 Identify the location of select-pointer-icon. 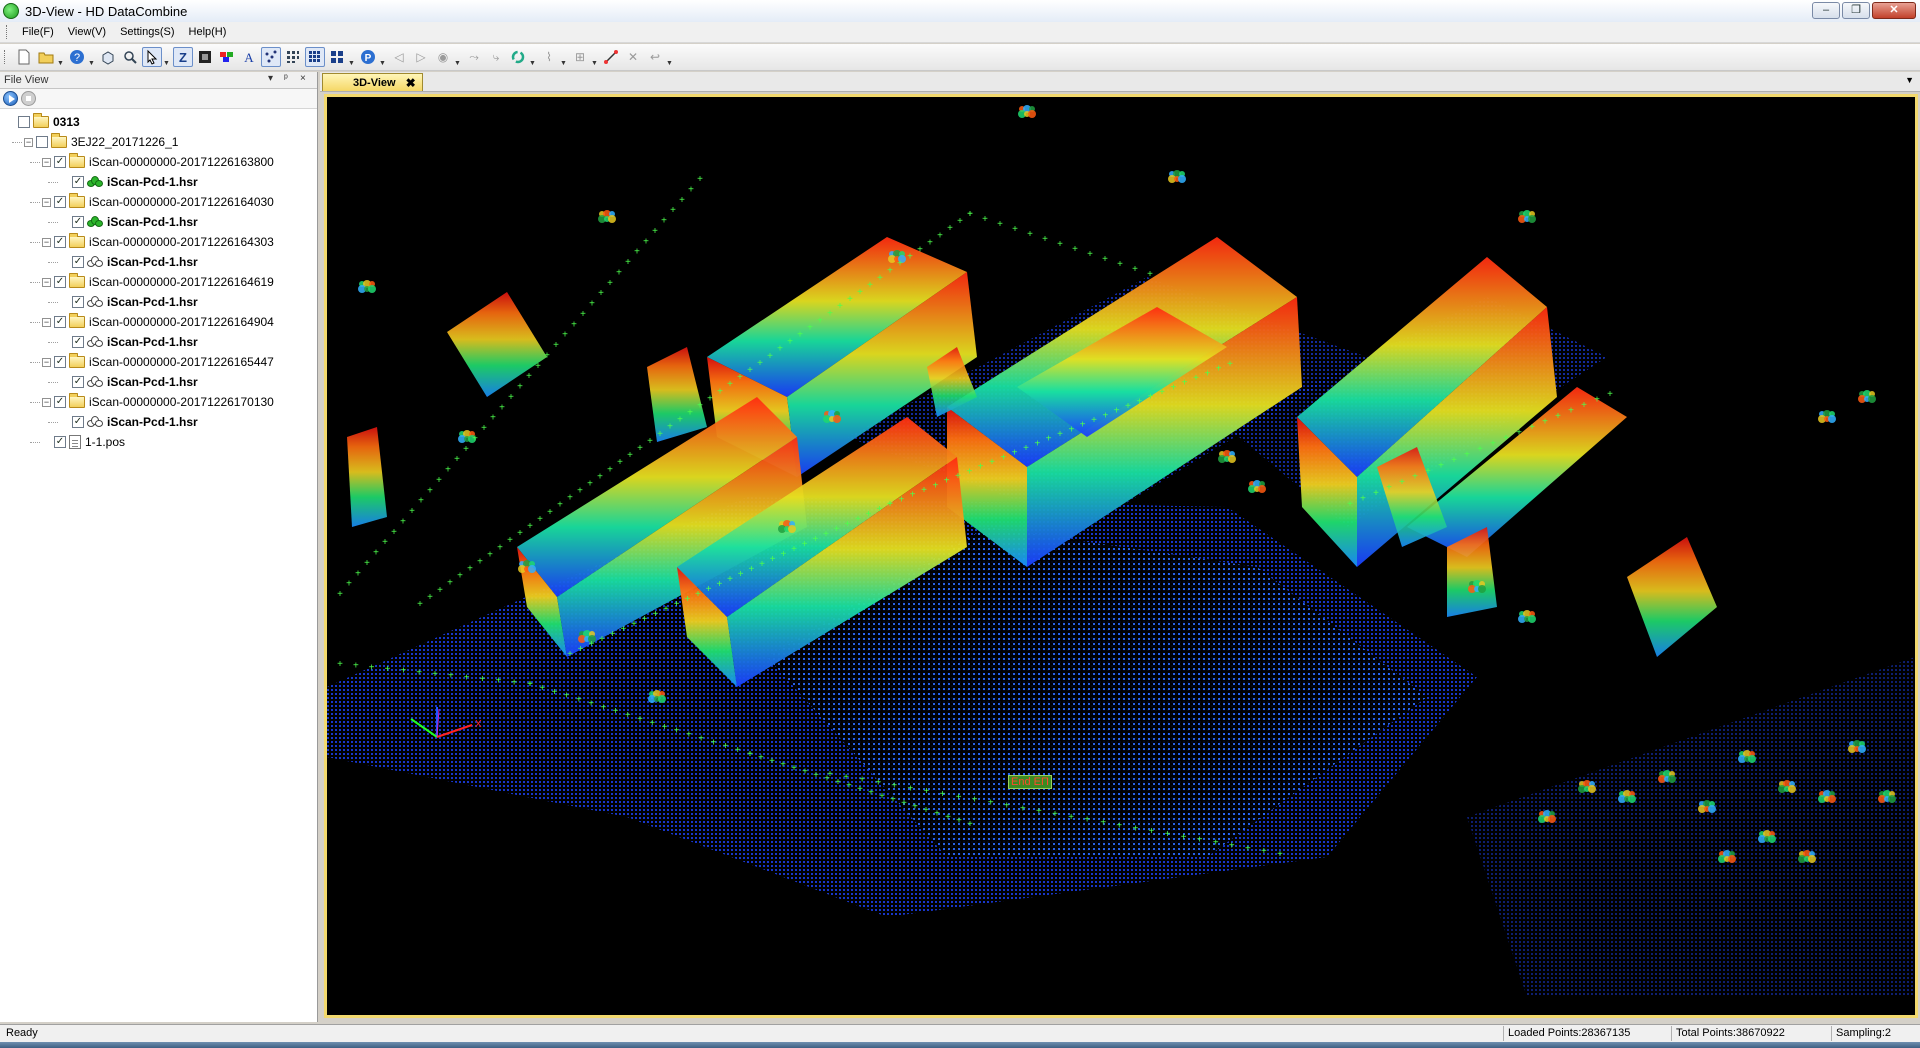
(152, 57).